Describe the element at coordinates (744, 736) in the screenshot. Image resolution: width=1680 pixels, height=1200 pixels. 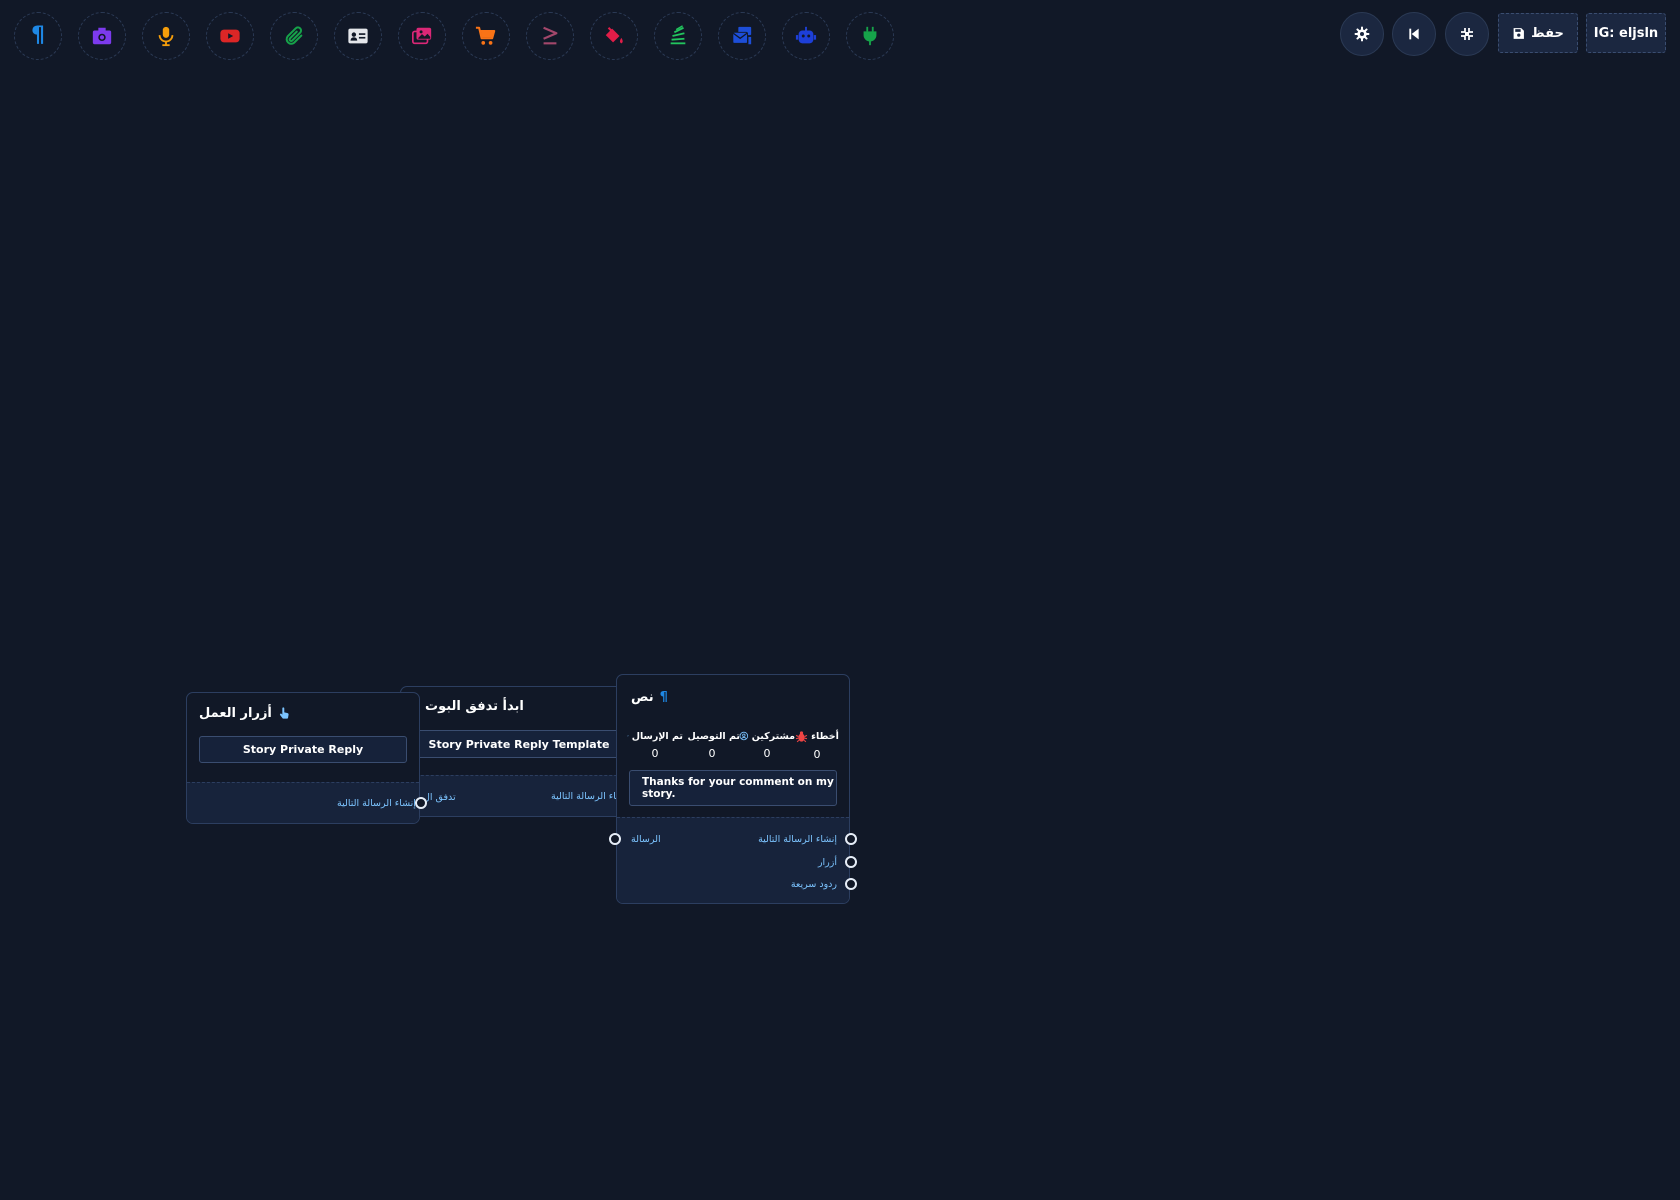
I see `user-circle-icon` at that location.